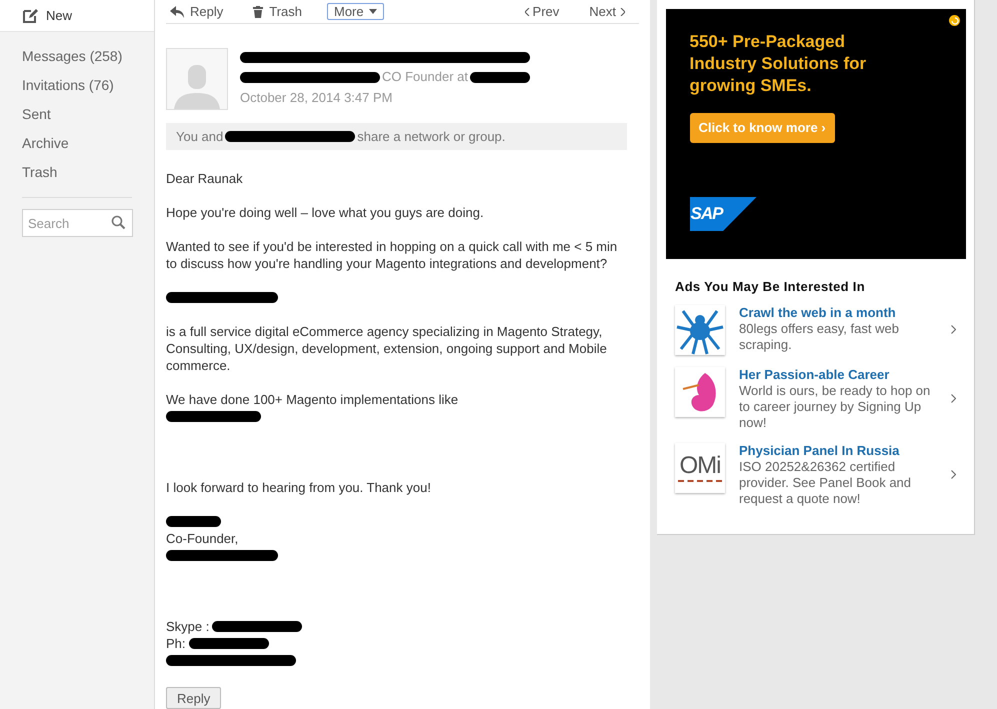 The width and height of the screenshot is (997, 709). Describe the element at coordinates (312, 399) in the screenshot. I see `message-paragraph: We have done 100+ Magento implementations like` at that location.